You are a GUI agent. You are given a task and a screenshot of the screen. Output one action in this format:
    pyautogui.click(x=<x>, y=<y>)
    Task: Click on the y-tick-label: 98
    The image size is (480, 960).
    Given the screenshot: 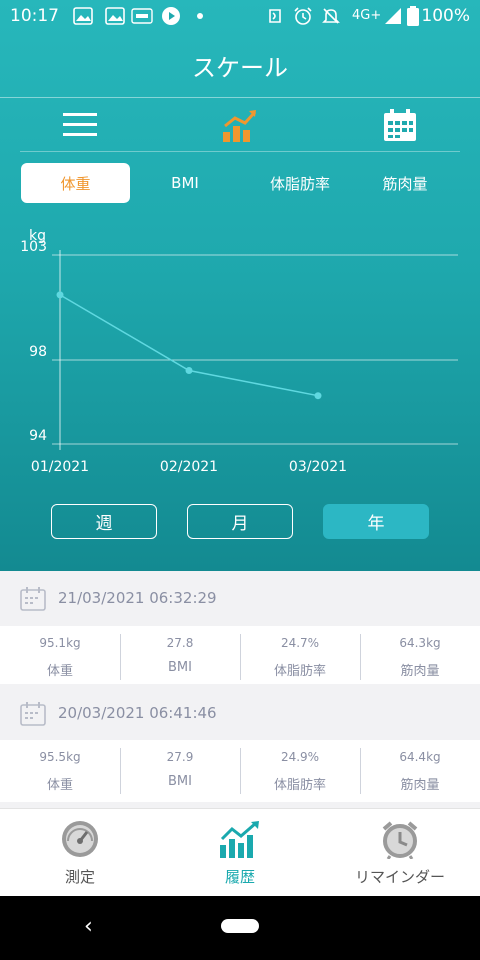 What is the action you would take?
    pyautogui.click(x=38, y=352)
    